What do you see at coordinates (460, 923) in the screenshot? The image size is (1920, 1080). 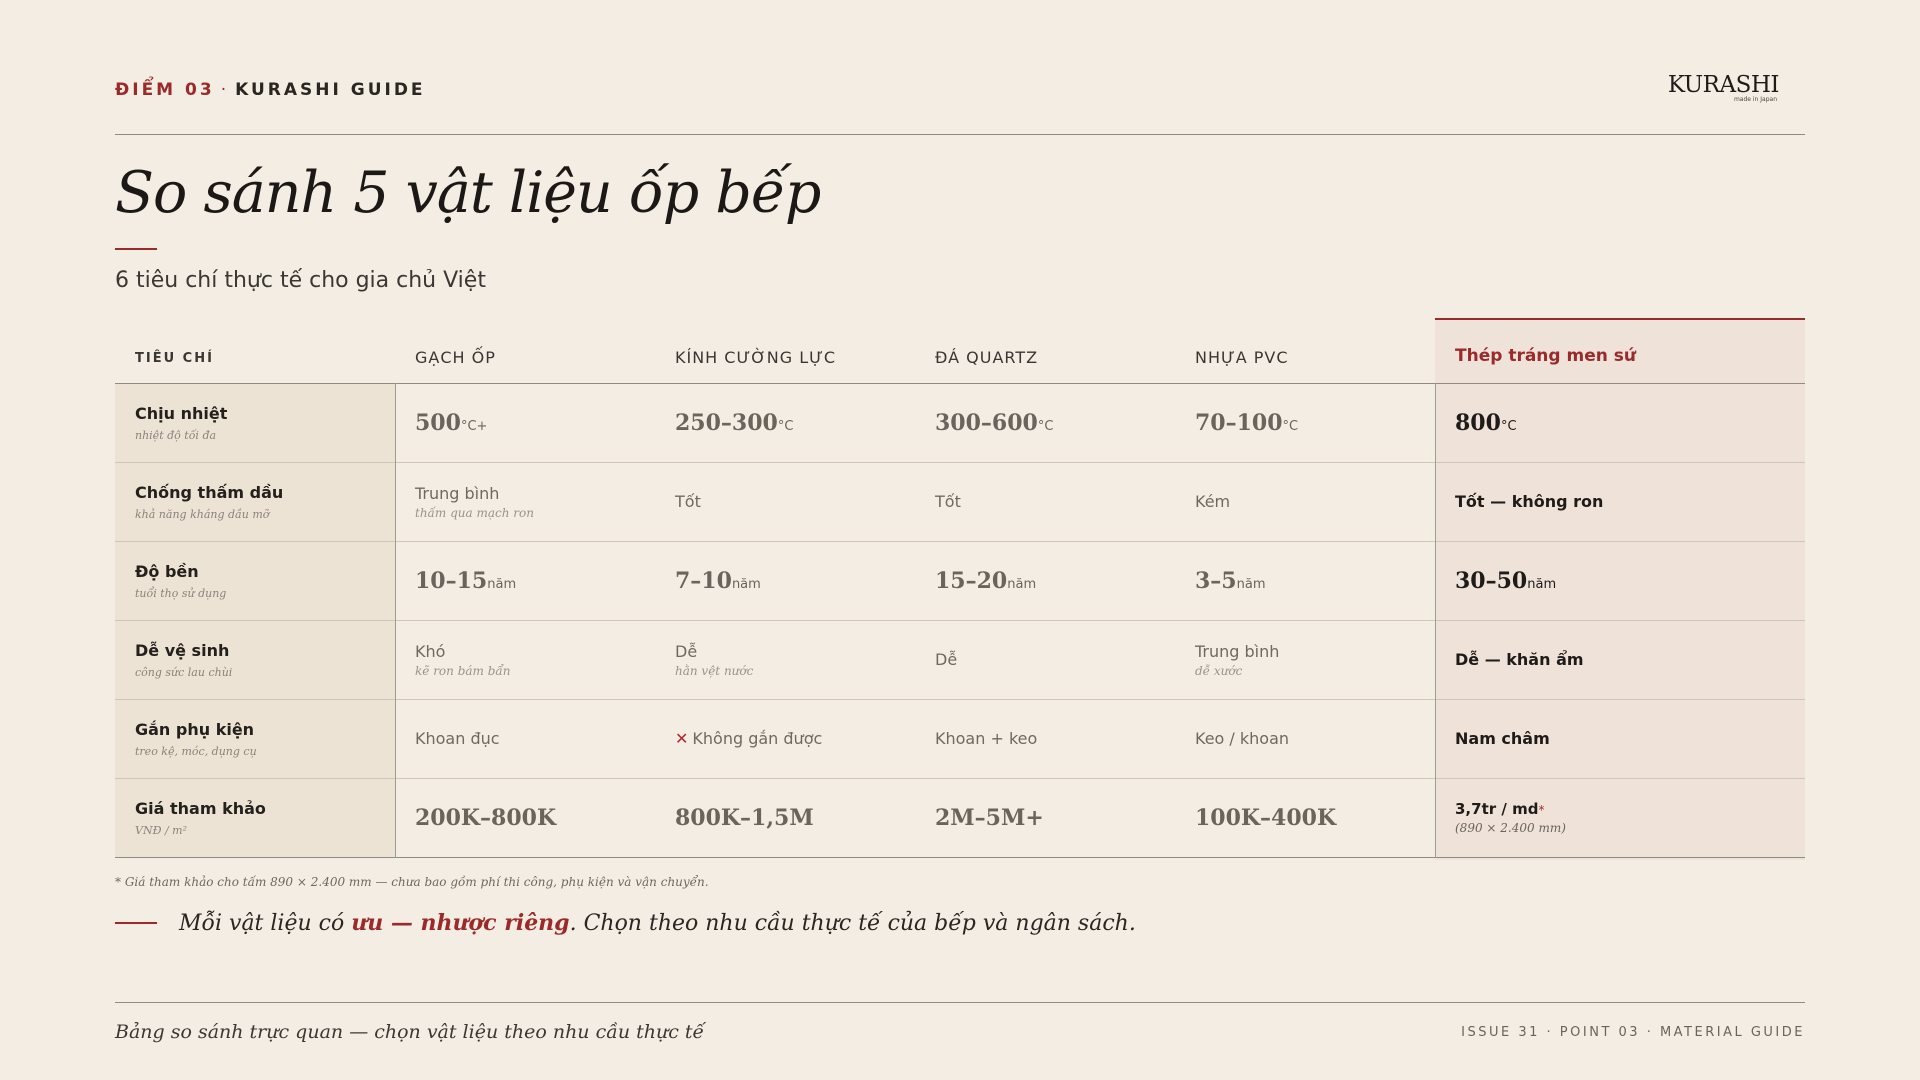 I see `quote-emphasis: ưu — nhược riêng` at bounding box center [460, 923].